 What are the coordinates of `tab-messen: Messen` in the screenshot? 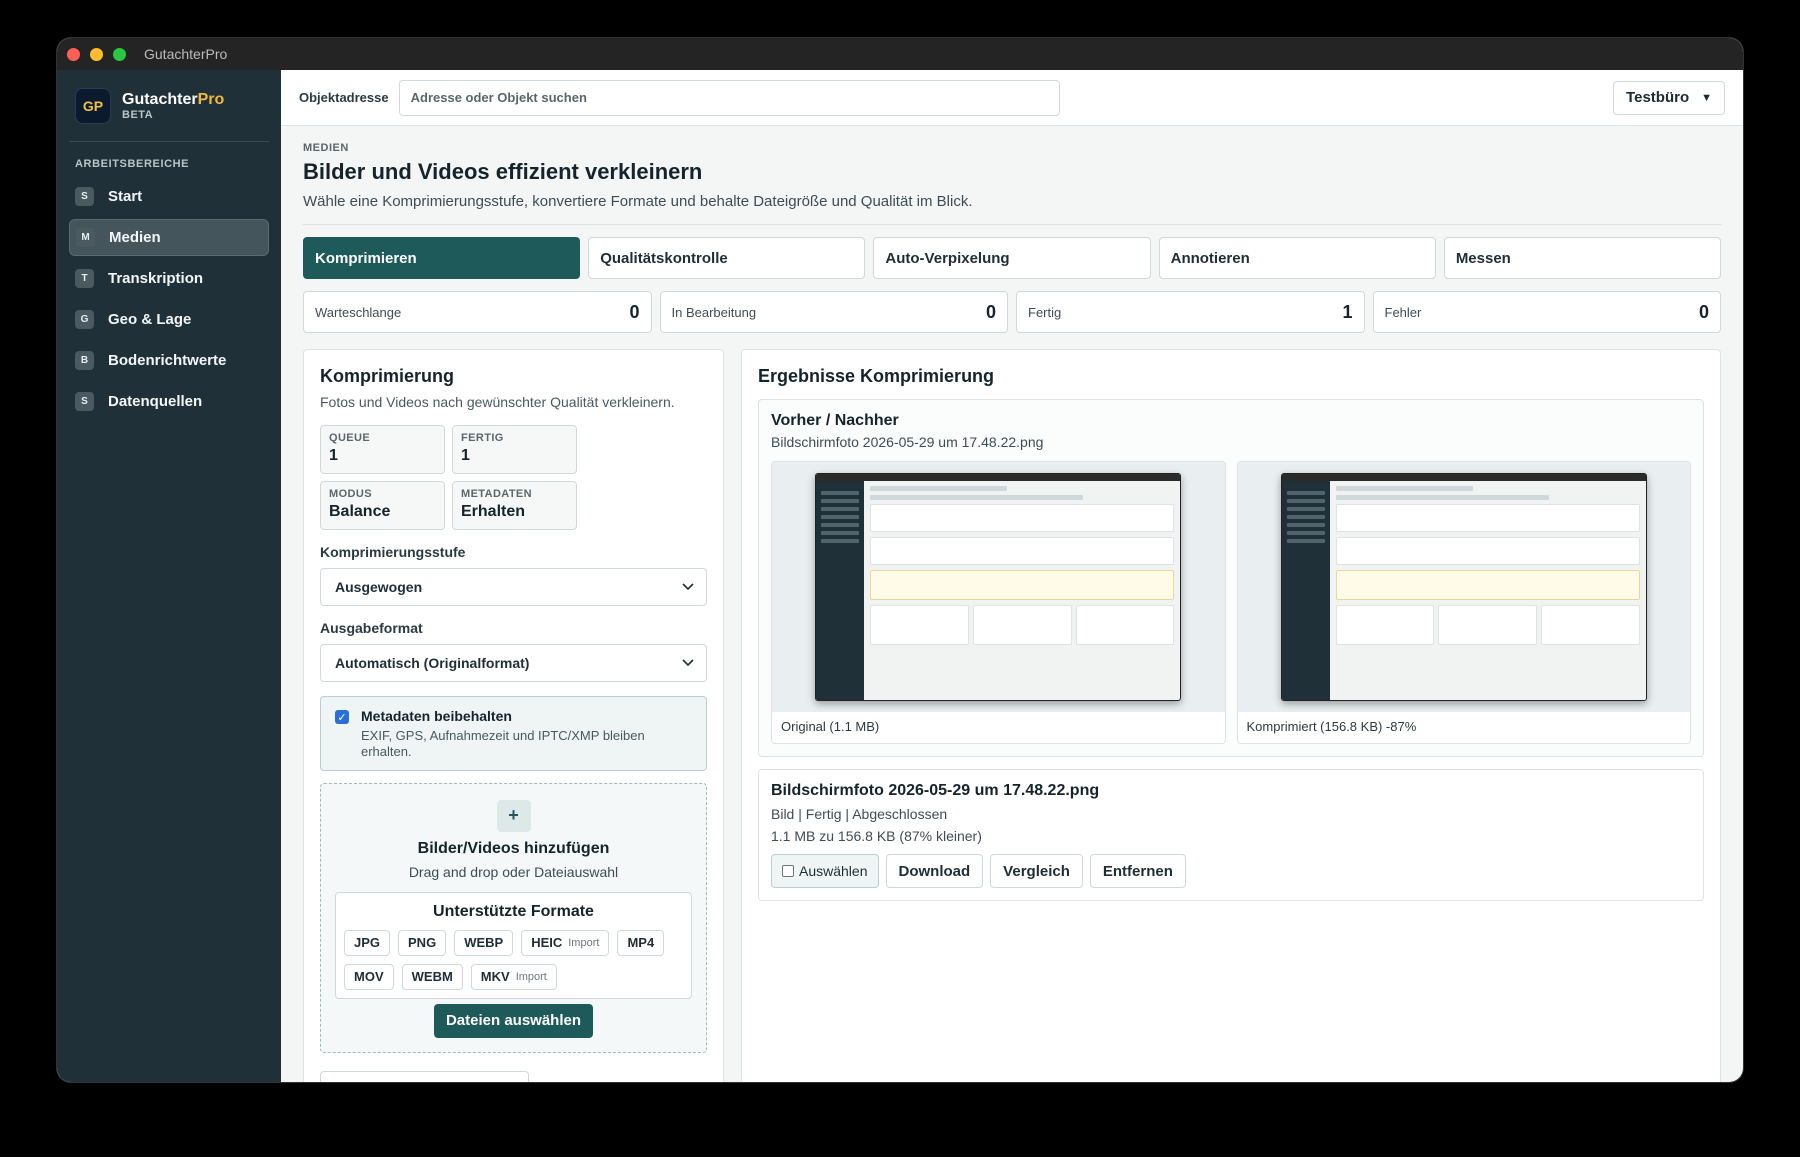 It's located at (1582, 258).